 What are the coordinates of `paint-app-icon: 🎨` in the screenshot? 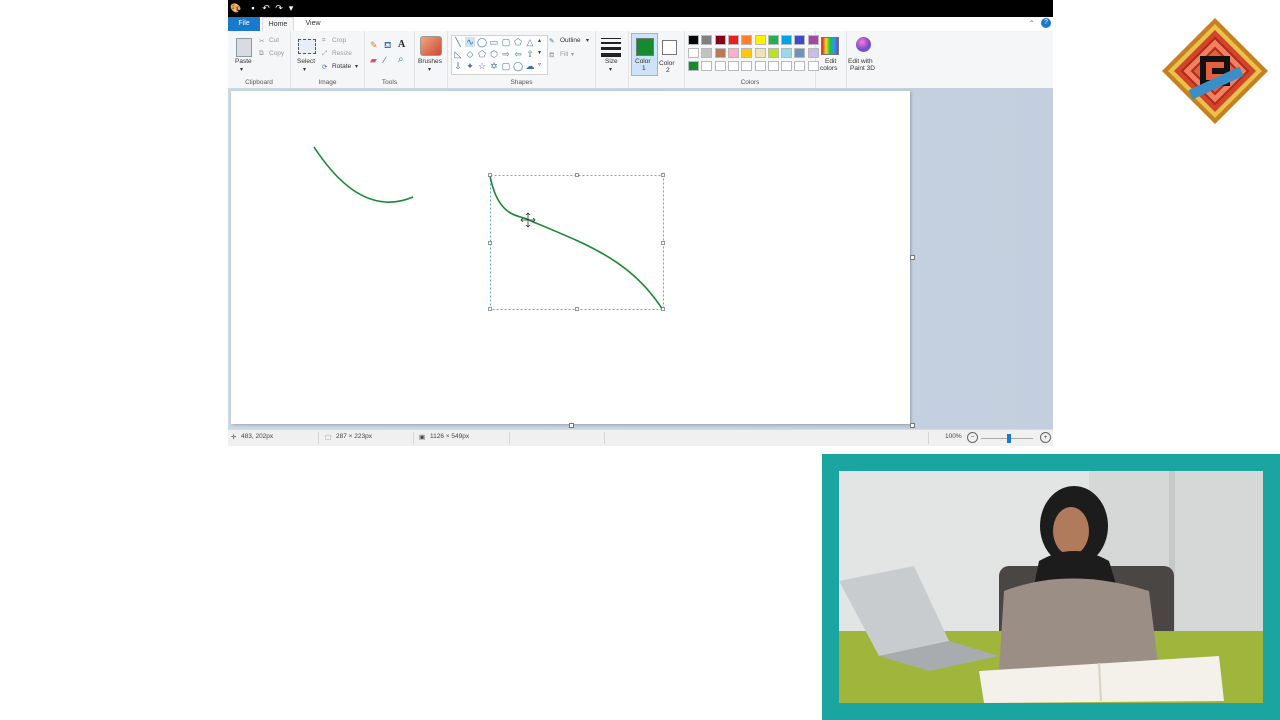 It's located at (235, 8).